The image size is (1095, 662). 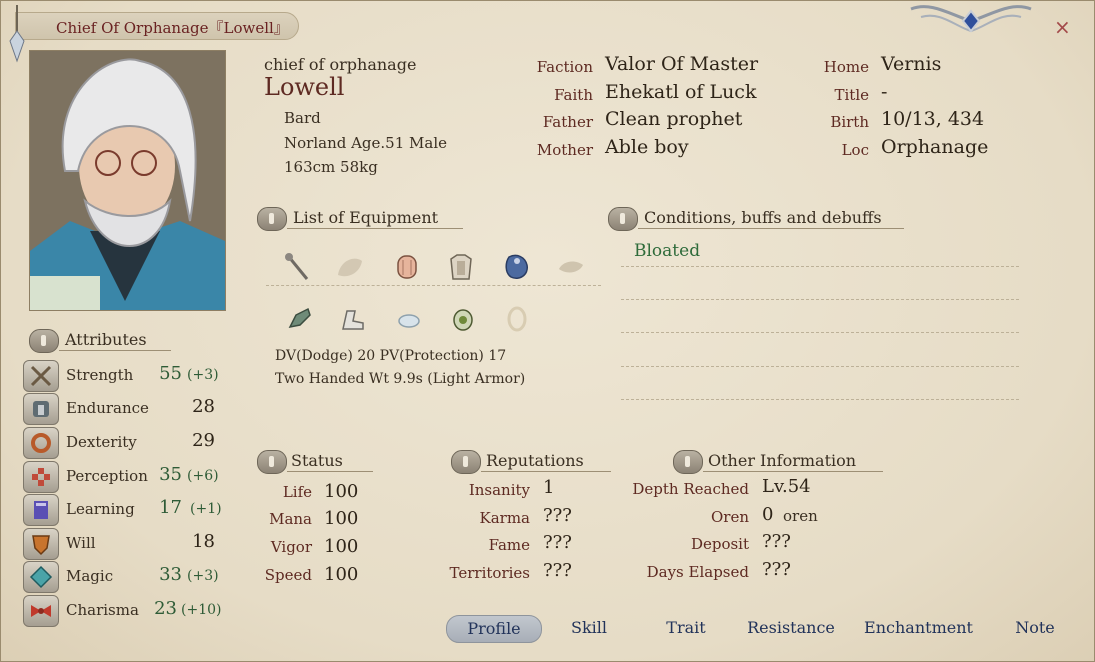 I want to click on ornament-crest-icon, so click(x=971, y=19).